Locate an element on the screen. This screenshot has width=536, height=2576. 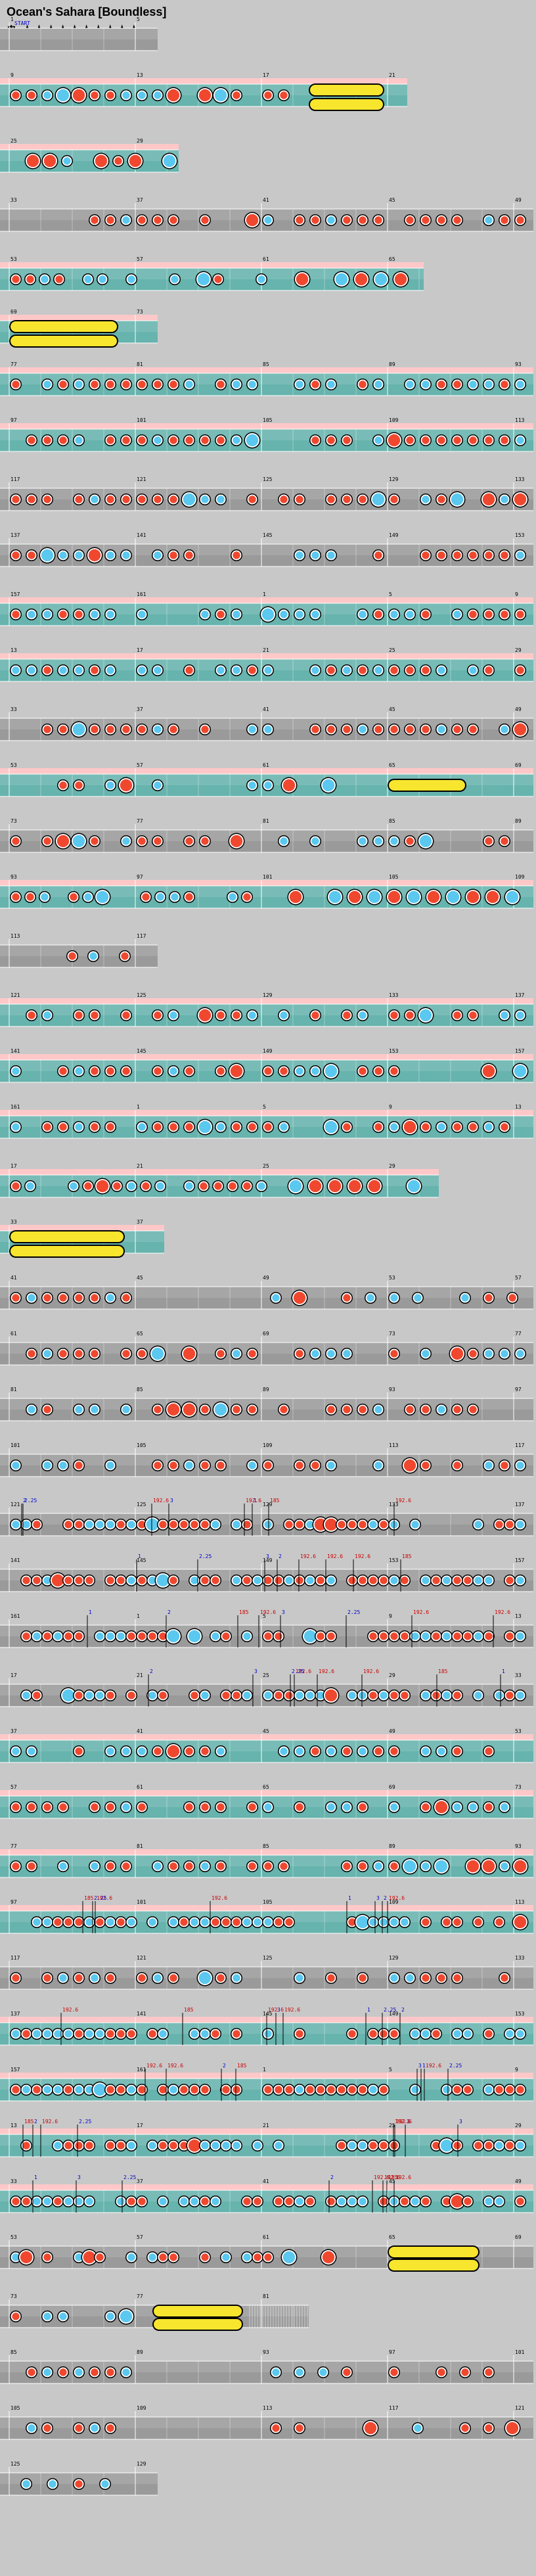
measure-number: 13 is located at coordinates (518, 1616).